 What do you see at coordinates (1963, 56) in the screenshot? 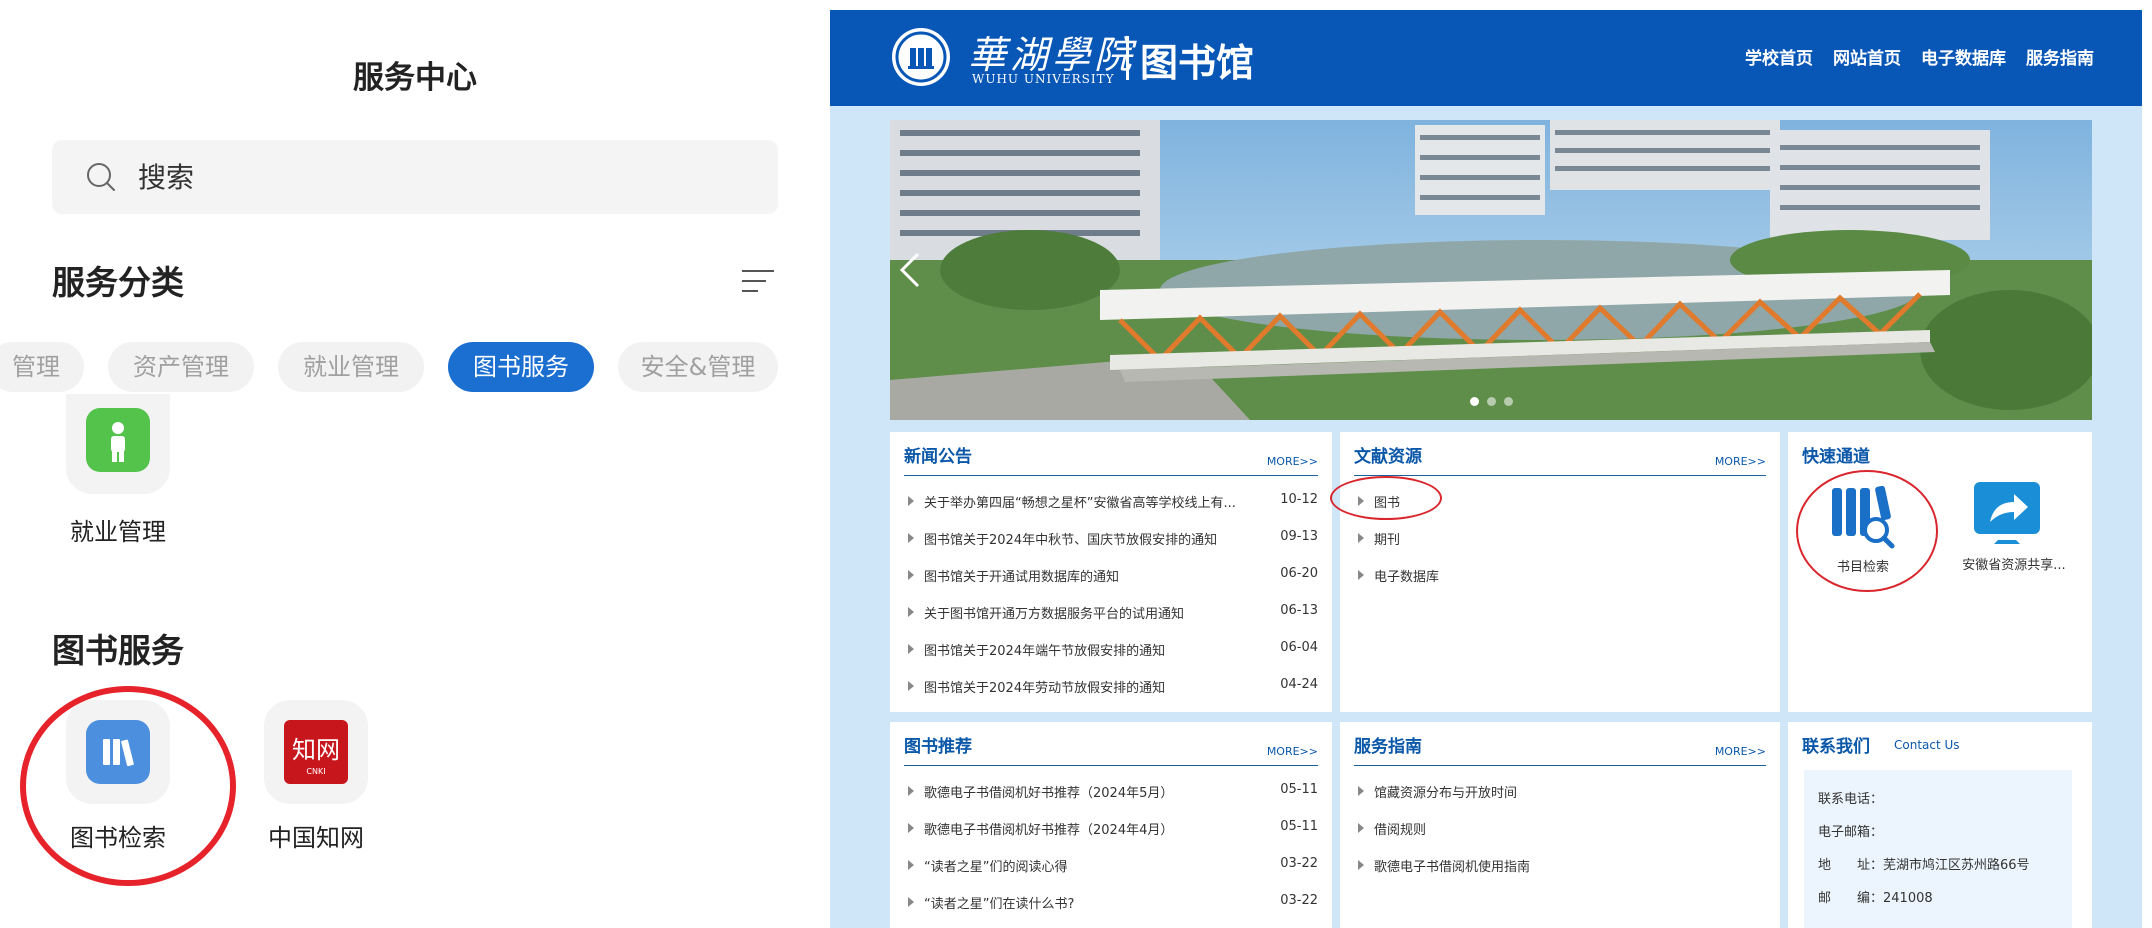
I see `nav-e-database: 电子数据库` at bounding box center [1963, 56].